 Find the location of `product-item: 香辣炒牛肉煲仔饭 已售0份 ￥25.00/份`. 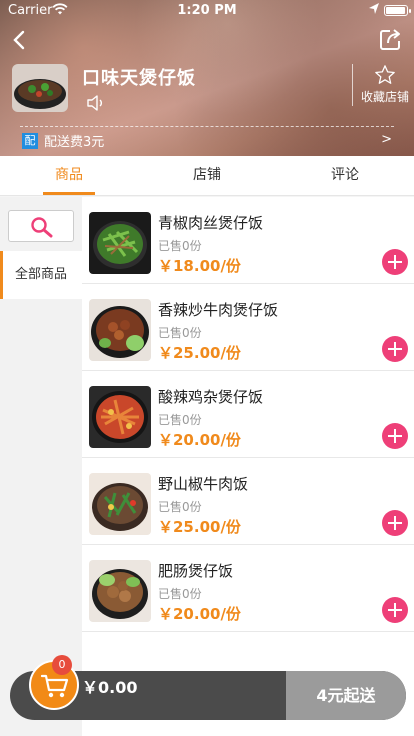

product-item: 香辣炒牛肉煲仔饭 已售0份 ￥25.00/份 is located at coordinates (248, 327).